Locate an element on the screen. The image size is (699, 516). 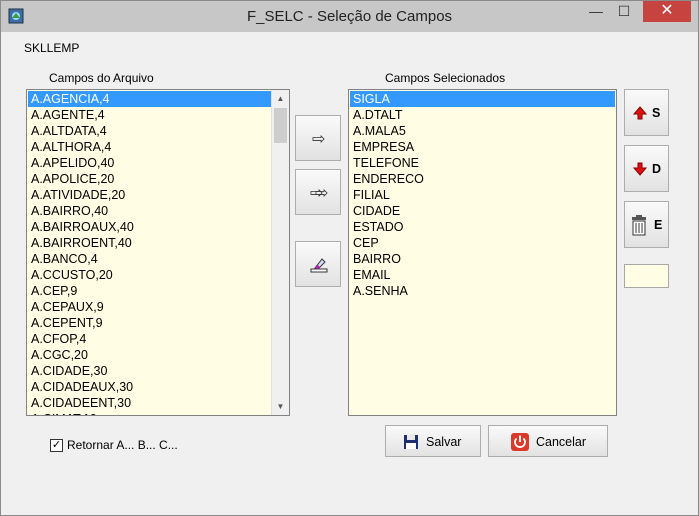
scroll-thumb is located at coordinates (280, 125).